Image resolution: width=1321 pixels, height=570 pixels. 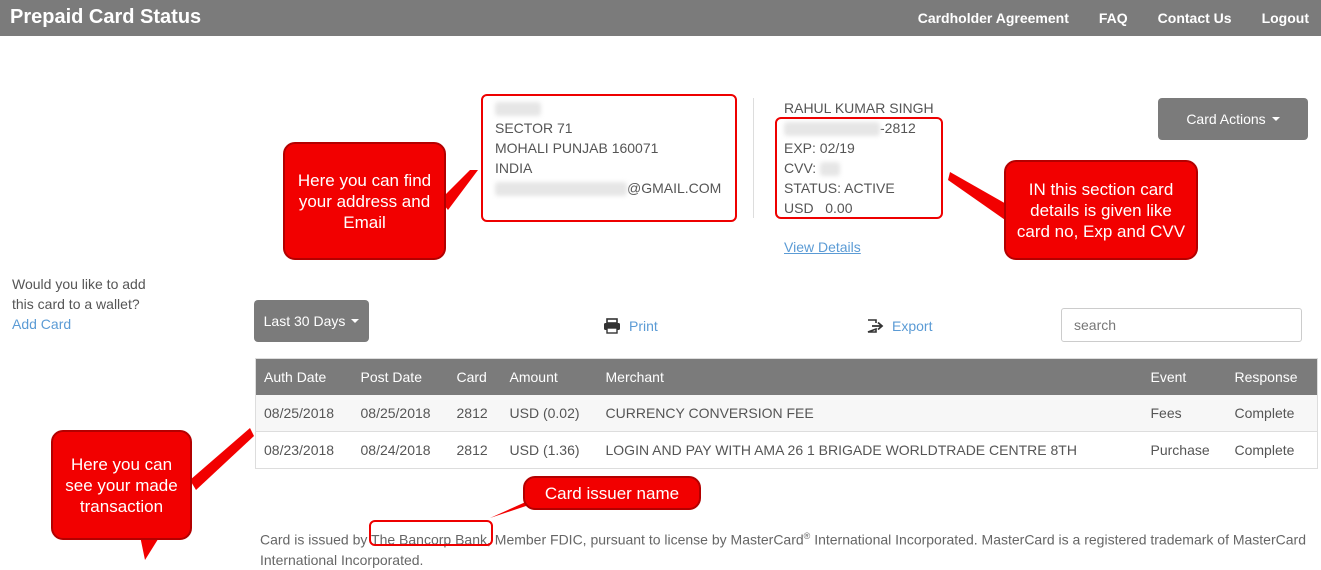 What do you see at coordinates (222, 459) in the screenshot?
I see `transaction-callout-arrow` at bounding box center [222, 459].